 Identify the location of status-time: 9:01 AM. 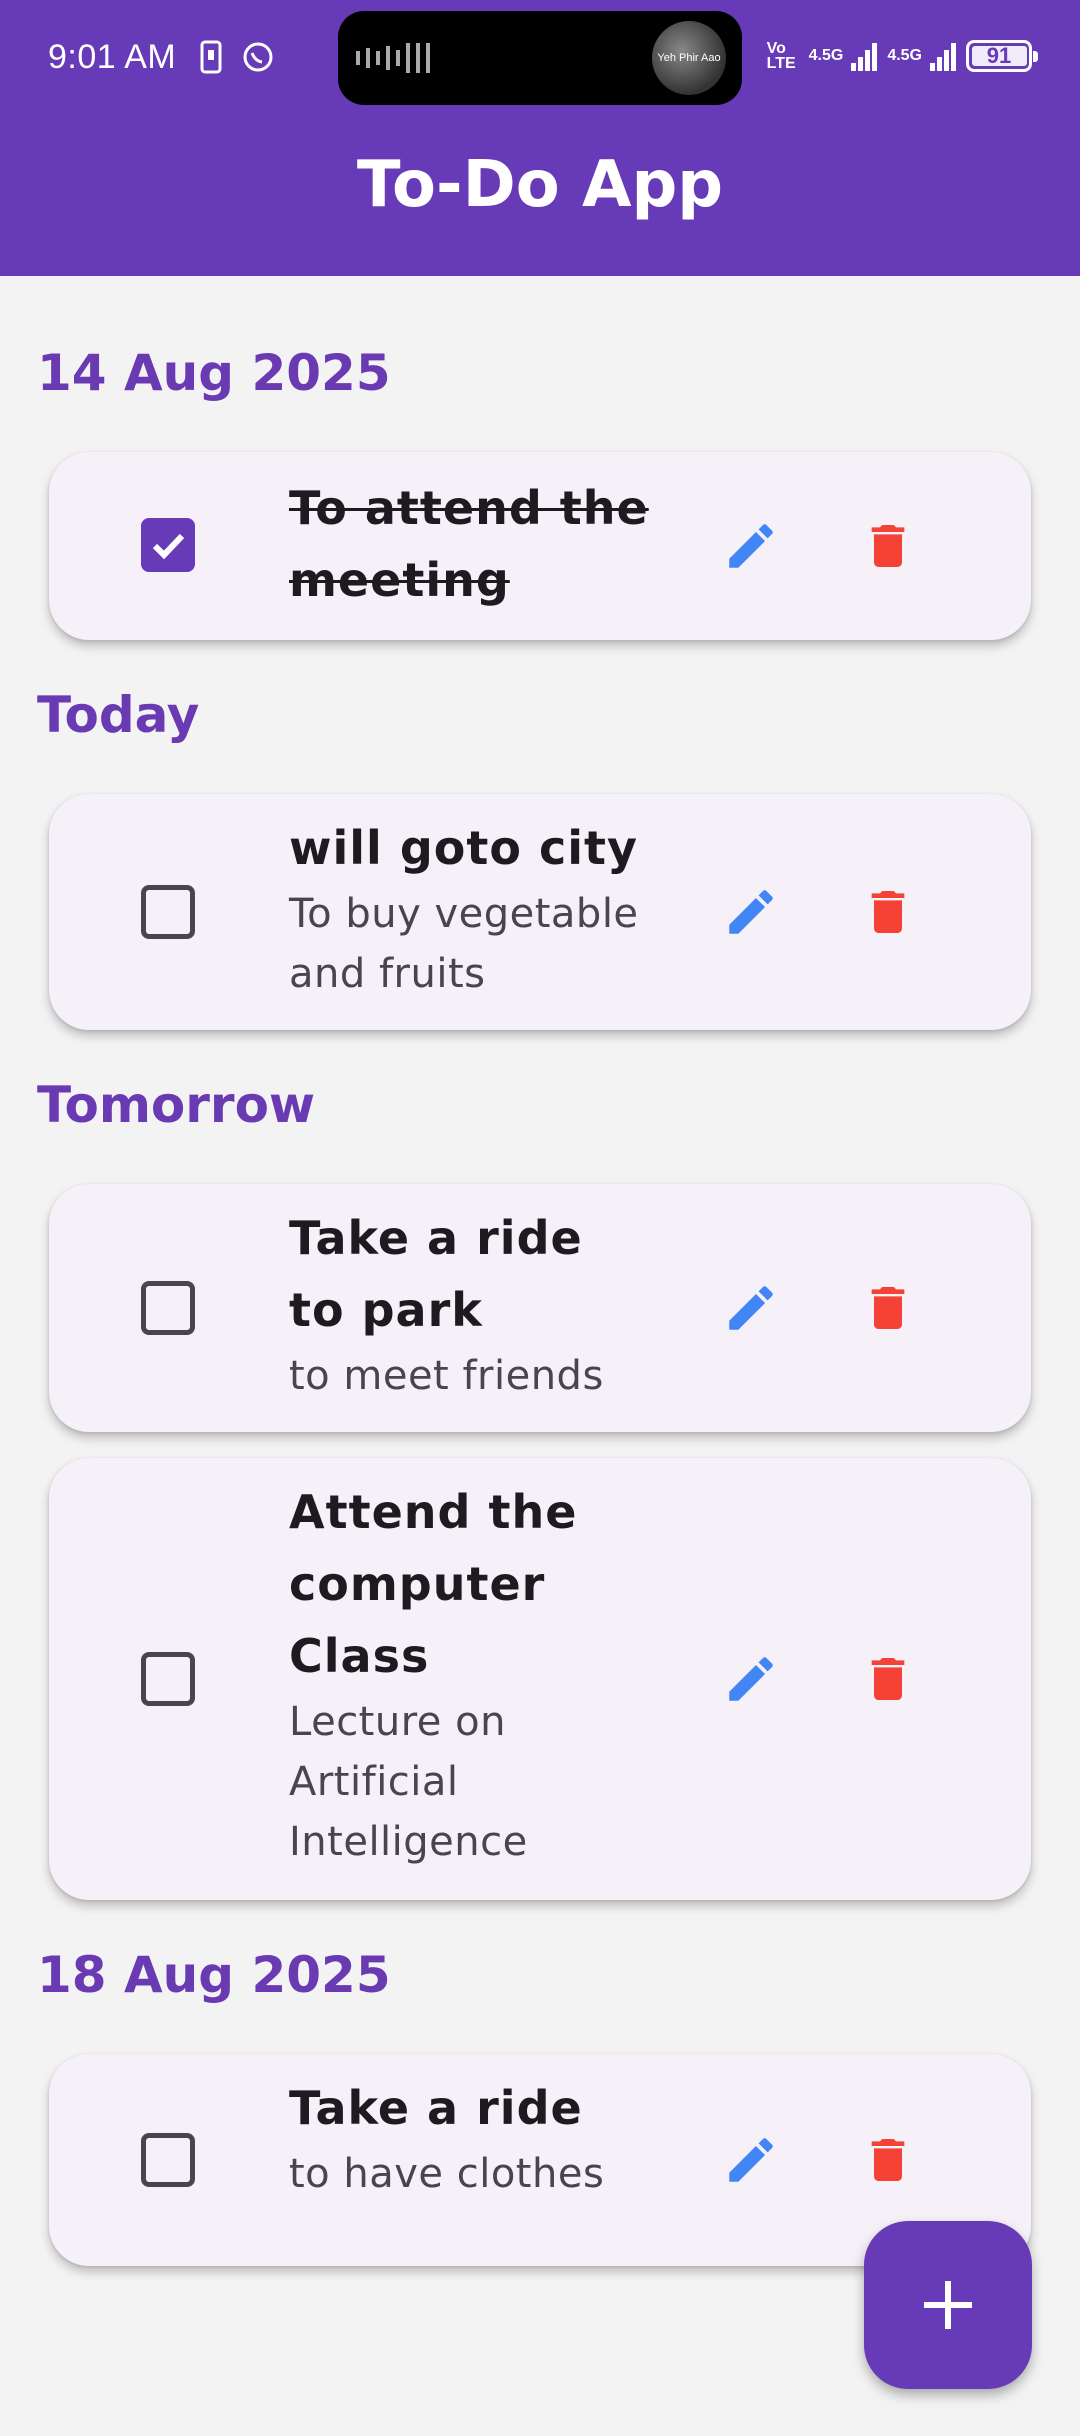
(112, 57).